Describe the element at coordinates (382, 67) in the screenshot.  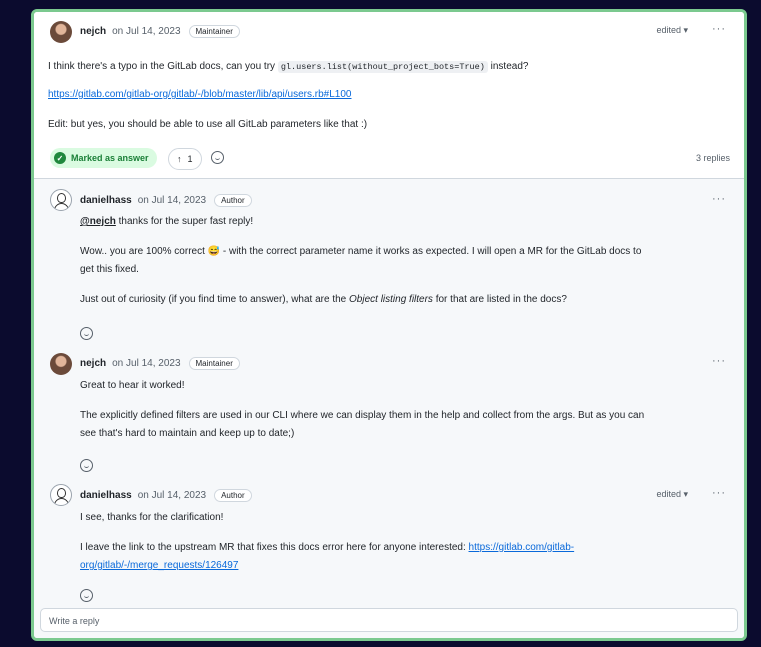
I see `code-snippet: gl.users.list(without_project_bots=True)` at that location.